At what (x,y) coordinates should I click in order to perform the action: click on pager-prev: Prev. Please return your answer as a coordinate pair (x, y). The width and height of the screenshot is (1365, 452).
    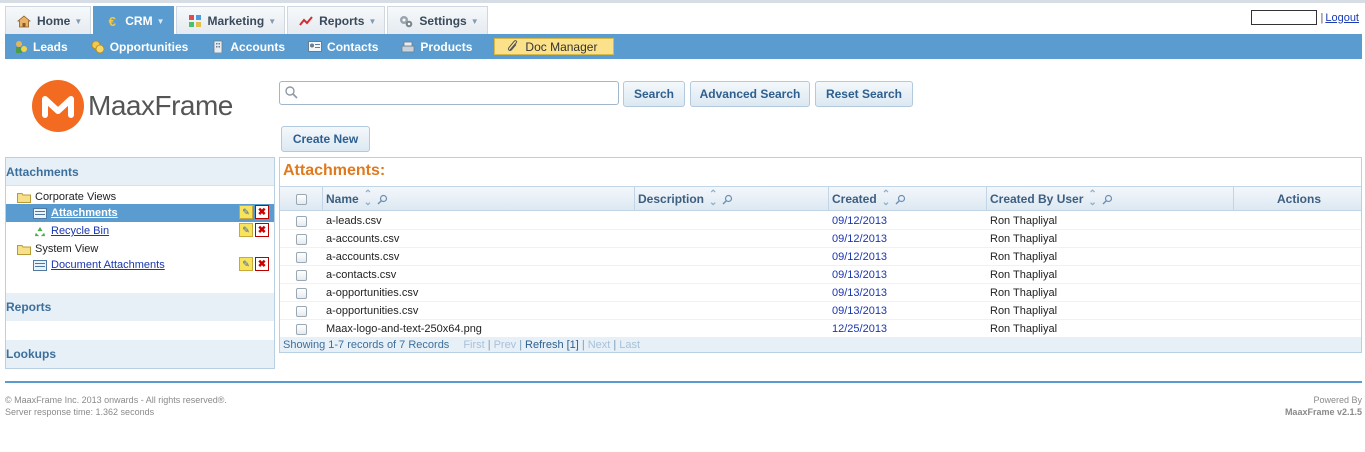
    Looking at the image, I should click on (505, 345).